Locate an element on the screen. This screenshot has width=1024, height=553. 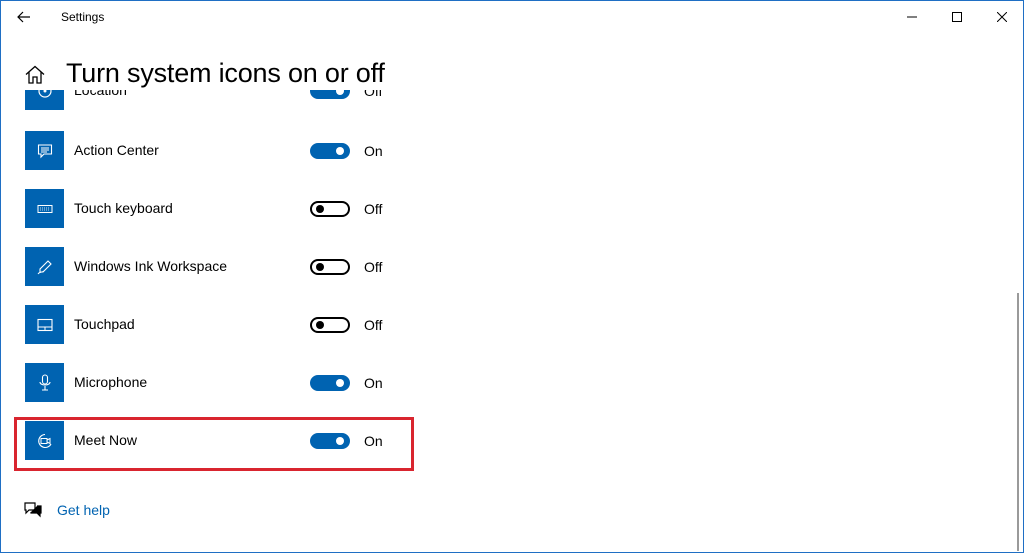
action-center-toggle is located at coordinates (330, 151).